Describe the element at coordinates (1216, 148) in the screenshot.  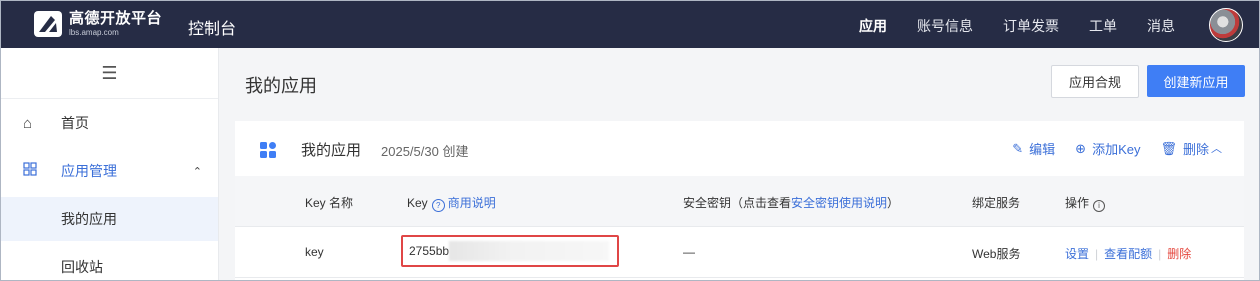
I see `collapse-chevron-icon: ︿` at that location.